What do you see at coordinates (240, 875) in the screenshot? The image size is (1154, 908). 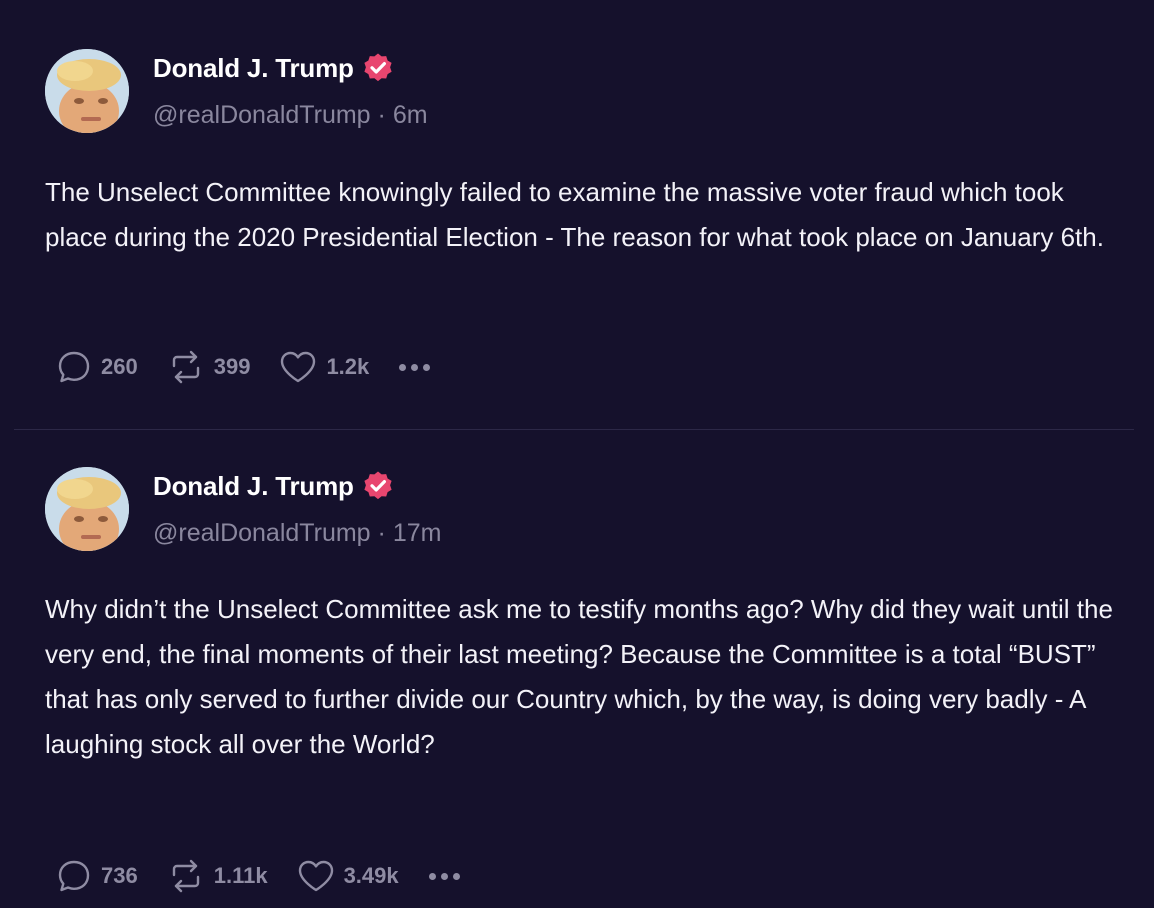 I see `retruth-count: 1.11k` at bounding box center [240, 875].